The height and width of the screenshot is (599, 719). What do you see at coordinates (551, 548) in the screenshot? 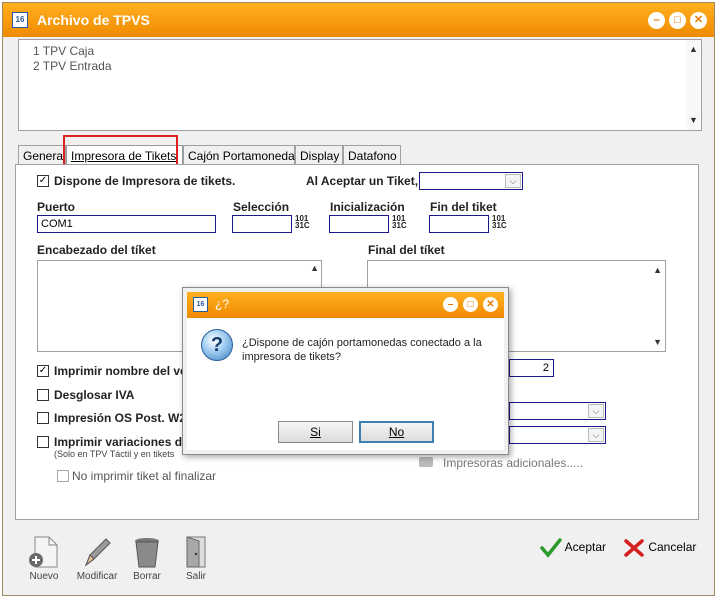
I see `checkmark-icon` at bounding box center [551, 548].